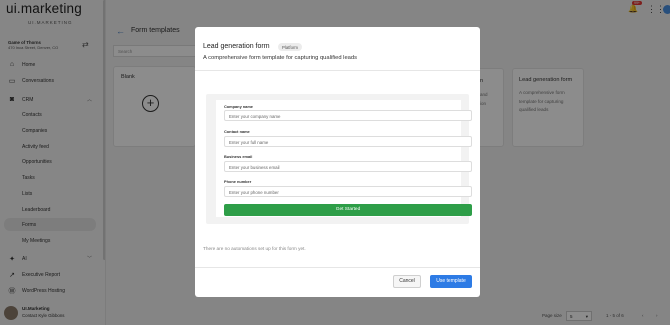  What do you see at coordinates (237, 131) in the screenshot?
I see `field-label: Contact name` at bounding box center [237, 131].